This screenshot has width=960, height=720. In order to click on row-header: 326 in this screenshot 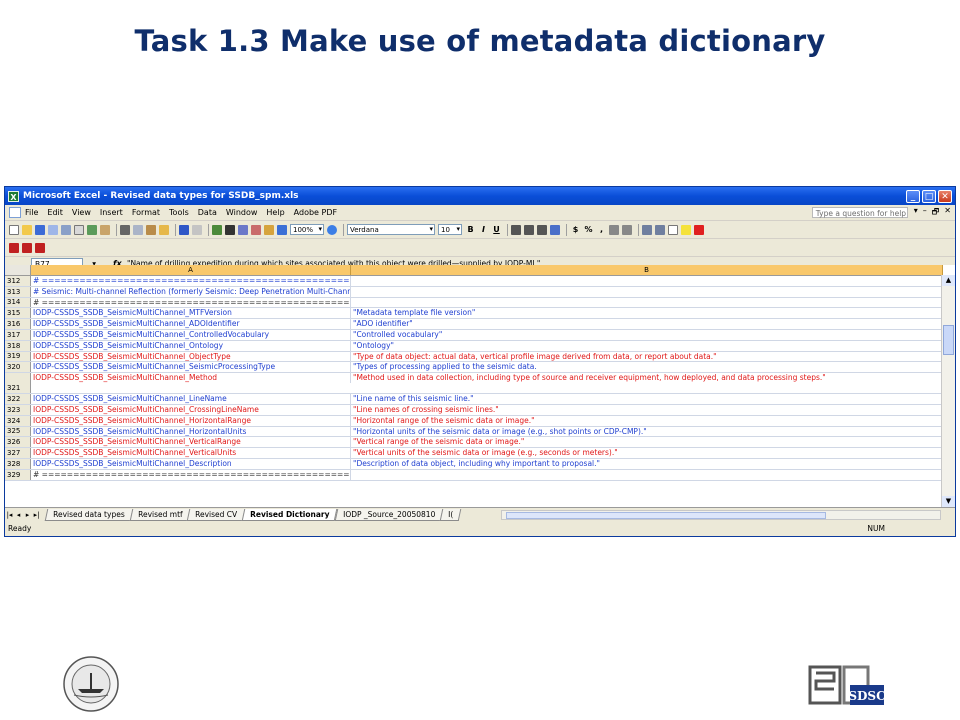, I will do `click(18, 442)`.